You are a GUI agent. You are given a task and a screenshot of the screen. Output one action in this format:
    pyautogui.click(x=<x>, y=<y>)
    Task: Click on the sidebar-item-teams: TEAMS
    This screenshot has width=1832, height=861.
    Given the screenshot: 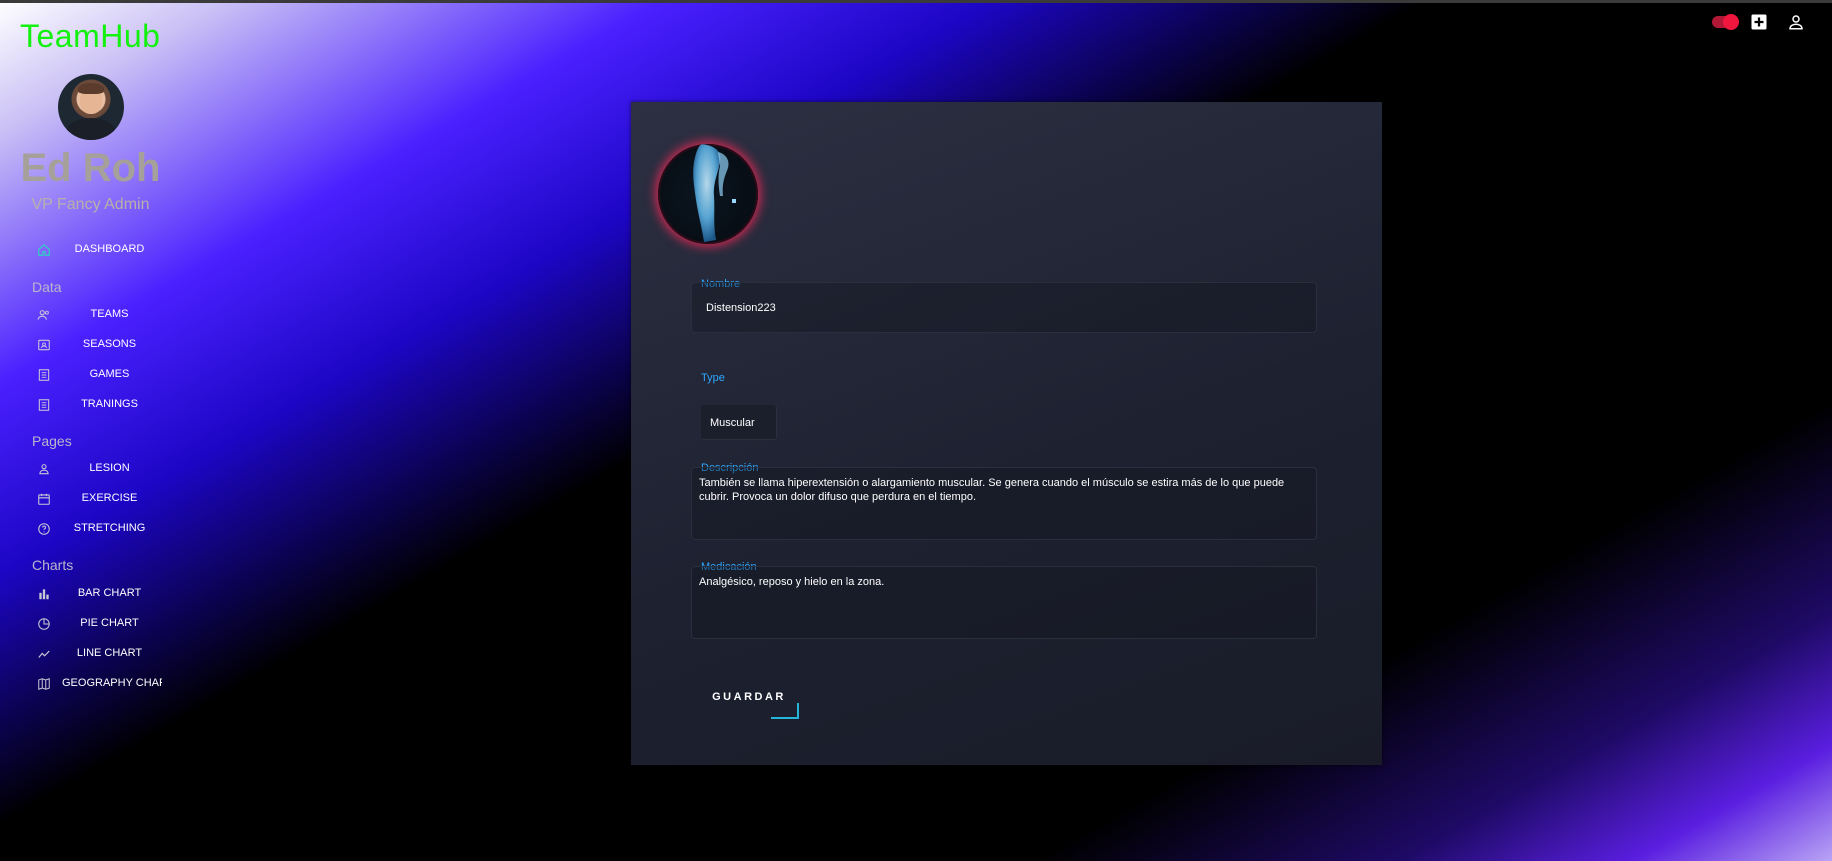 What is the action you would take?
    pyautogui.click(x=90, y=315)
    